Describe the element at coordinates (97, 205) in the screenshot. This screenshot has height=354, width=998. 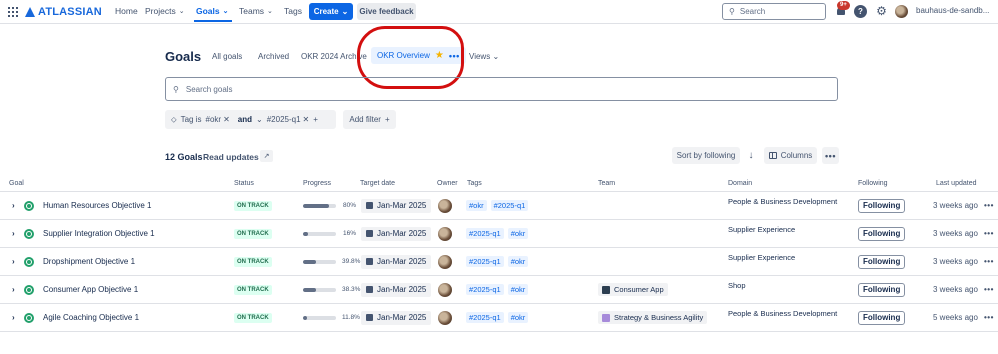
I see `goal-name: Human Resources Objective 1` at that location.